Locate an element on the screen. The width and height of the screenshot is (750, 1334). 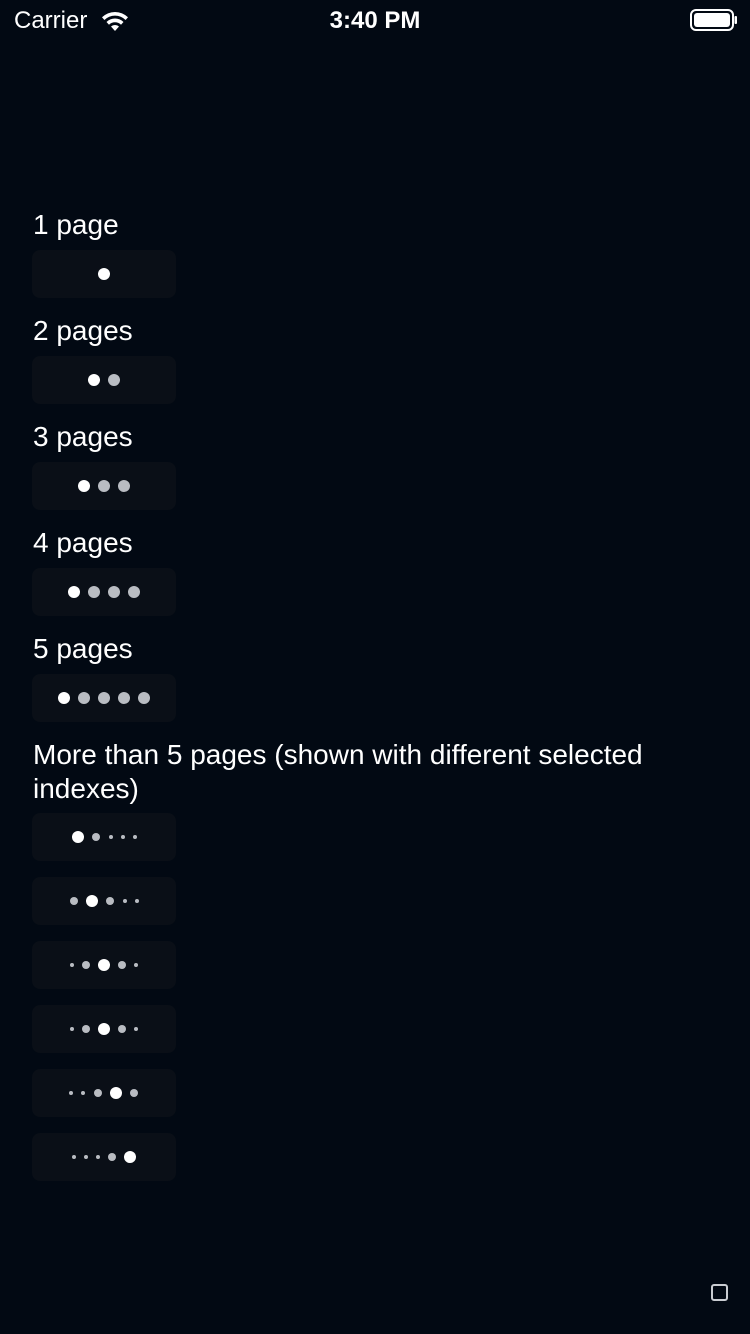
section-label-4-pages: 4 pages is located at coordinates (83, 542).